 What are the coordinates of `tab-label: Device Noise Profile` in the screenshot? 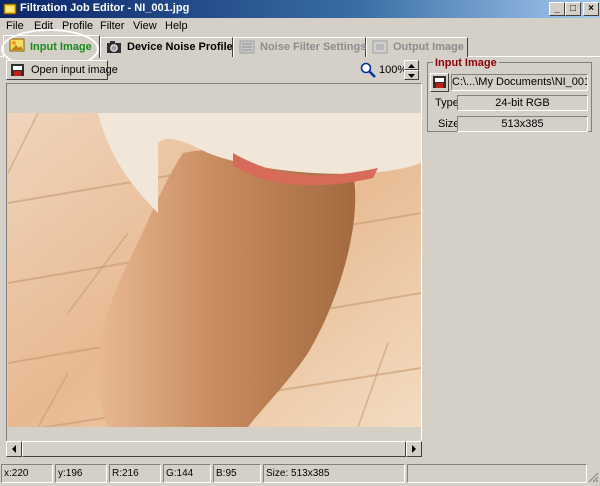 It's located at (180, 47).